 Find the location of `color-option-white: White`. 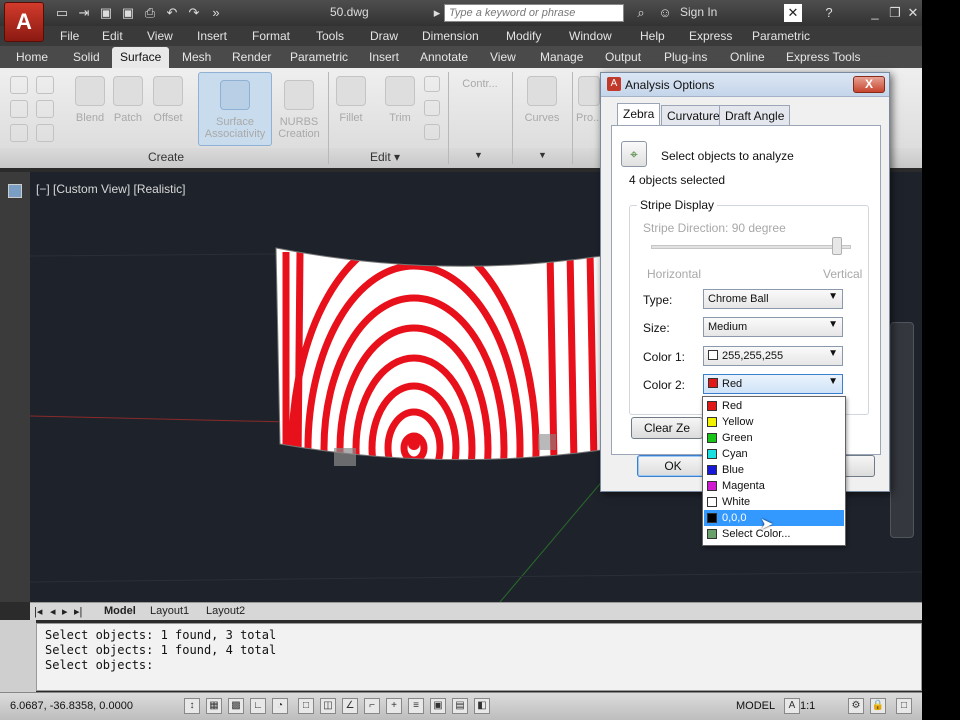

color-option-white: White is located at coordinates (774, 502).